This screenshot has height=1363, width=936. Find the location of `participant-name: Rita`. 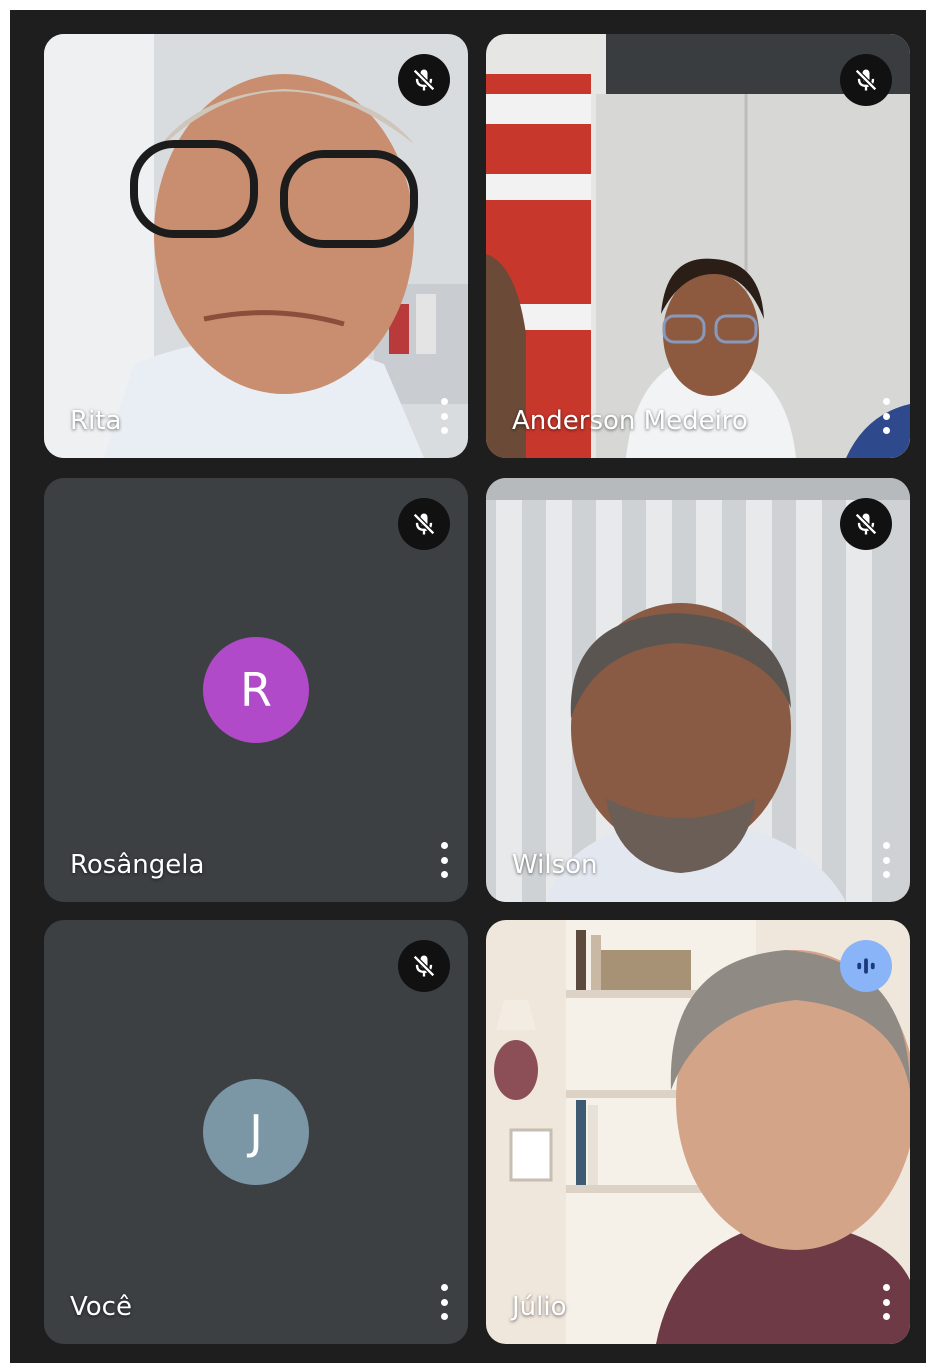

participant-name: Rita is located at coordinates (96, 421).